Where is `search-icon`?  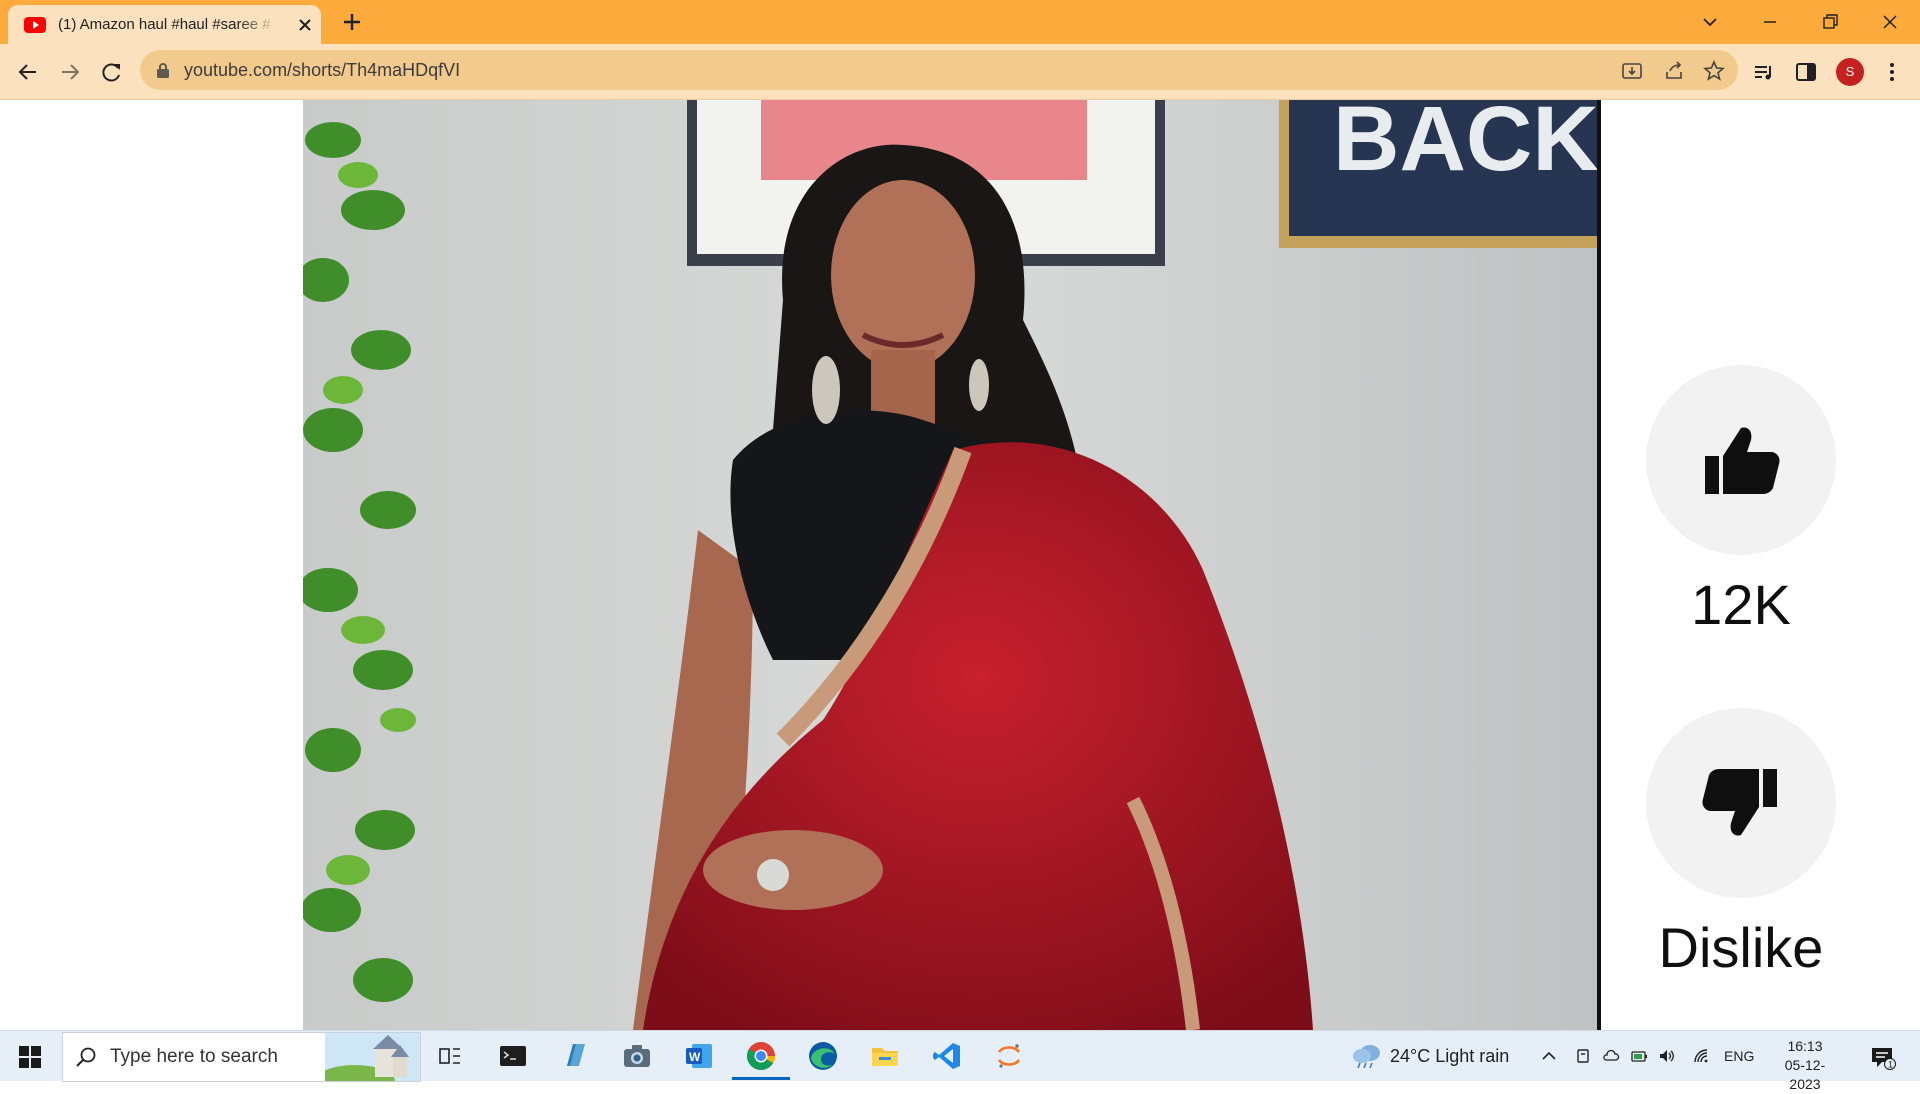 search-icon is located at coordinates (86, 1057).